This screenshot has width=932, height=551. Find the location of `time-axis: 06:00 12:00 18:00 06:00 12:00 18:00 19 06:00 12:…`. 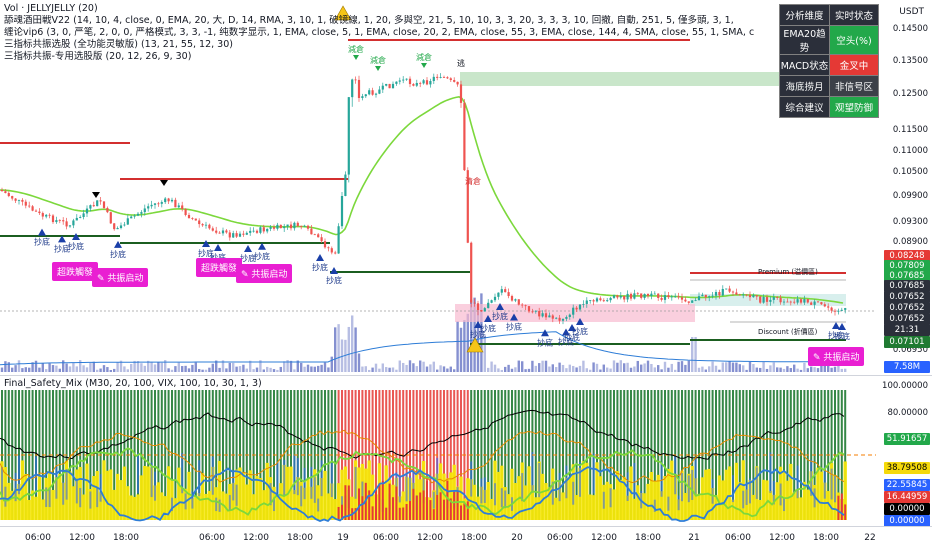

time-axis: 06:00 12:00 18:00 06:00 12:00 18:00 19 06:00 12:… is located at coordinates (466, 538).